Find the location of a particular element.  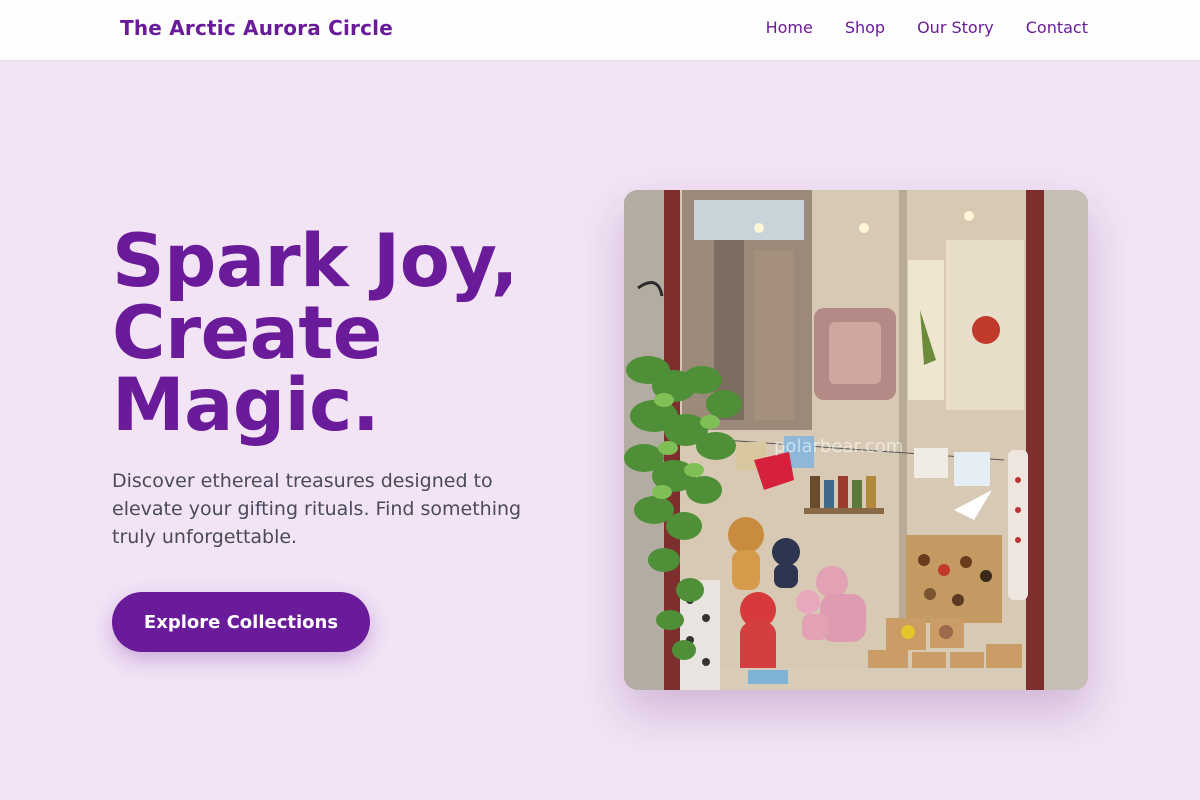

nav-link-contact: Contact is located at coordinates (1057, 27).